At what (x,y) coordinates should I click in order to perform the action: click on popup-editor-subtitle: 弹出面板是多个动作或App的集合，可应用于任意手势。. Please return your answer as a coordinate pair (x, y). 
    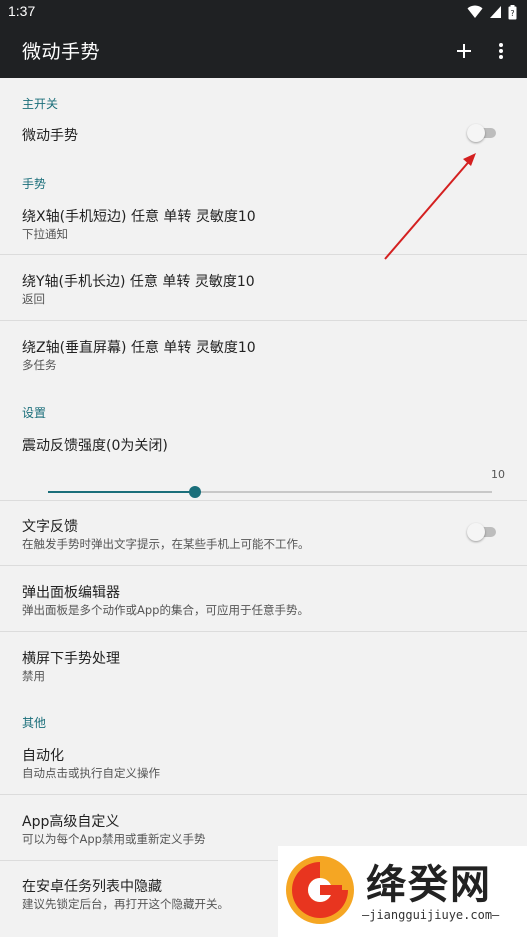
    Looking at the image, I should click on (165, 610).